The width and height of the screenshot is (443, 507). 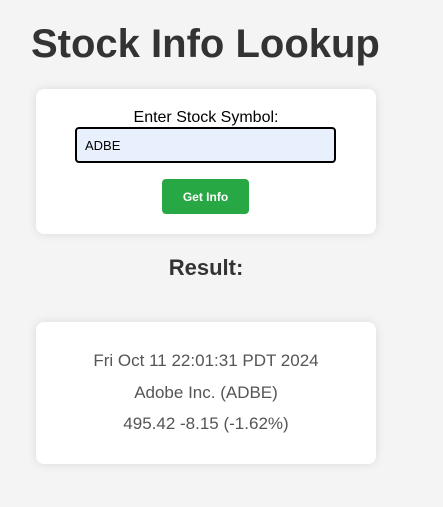 I want to click on result-company: Adobe Inc. (ADBE), so click(x=206, y=392).